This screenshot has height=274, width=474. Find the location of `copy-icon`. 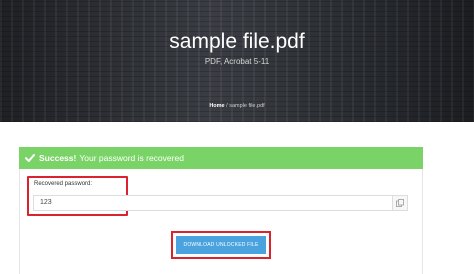

copy-icon is located at coordinates (400, 203).